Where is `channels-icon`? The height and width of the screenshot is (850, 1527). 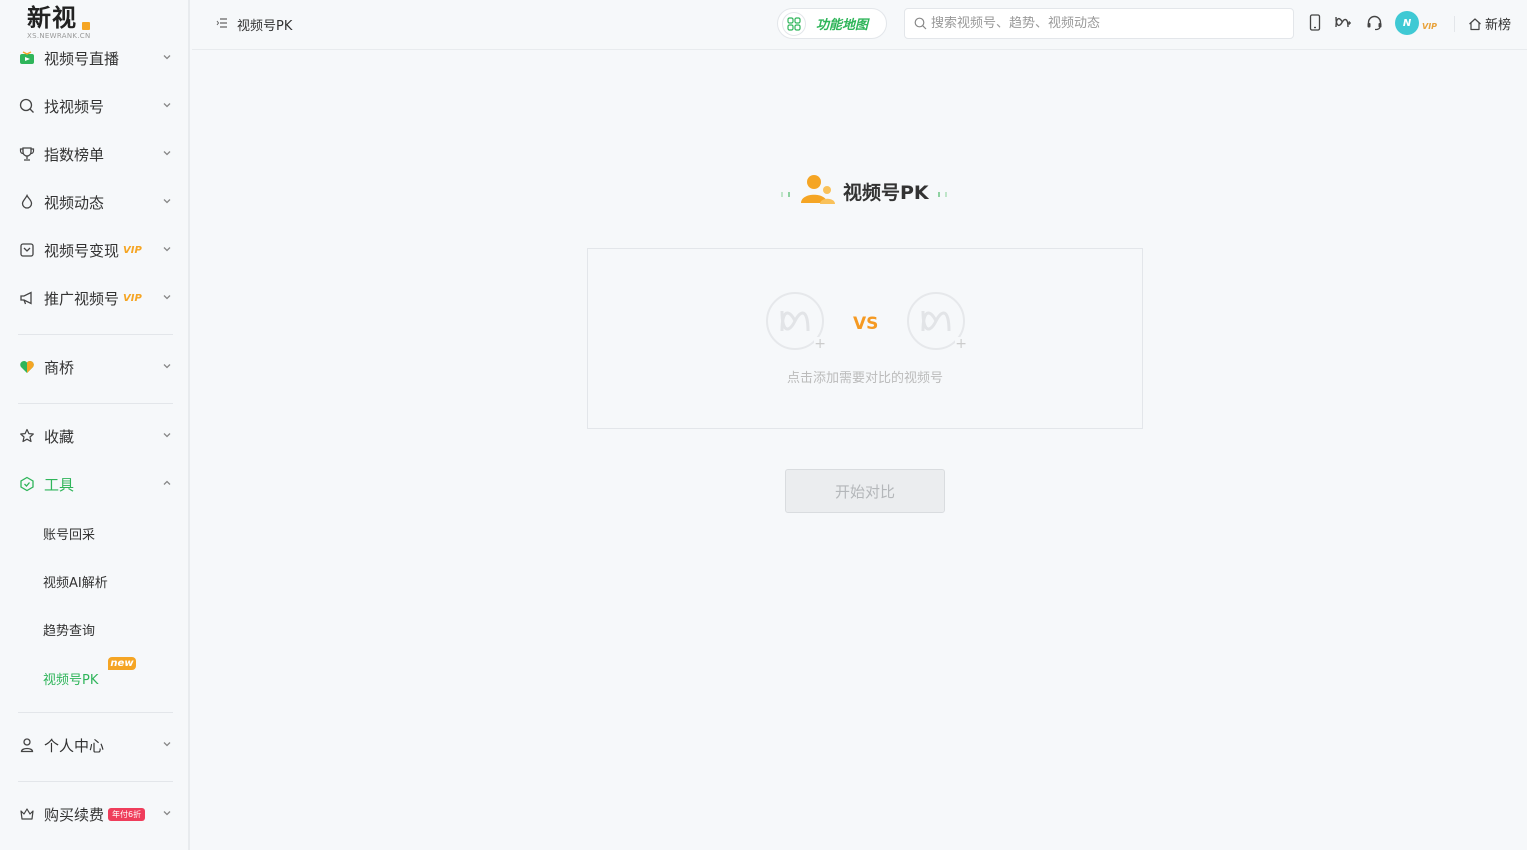 channels-icon is located at coordinates (1343, 22).